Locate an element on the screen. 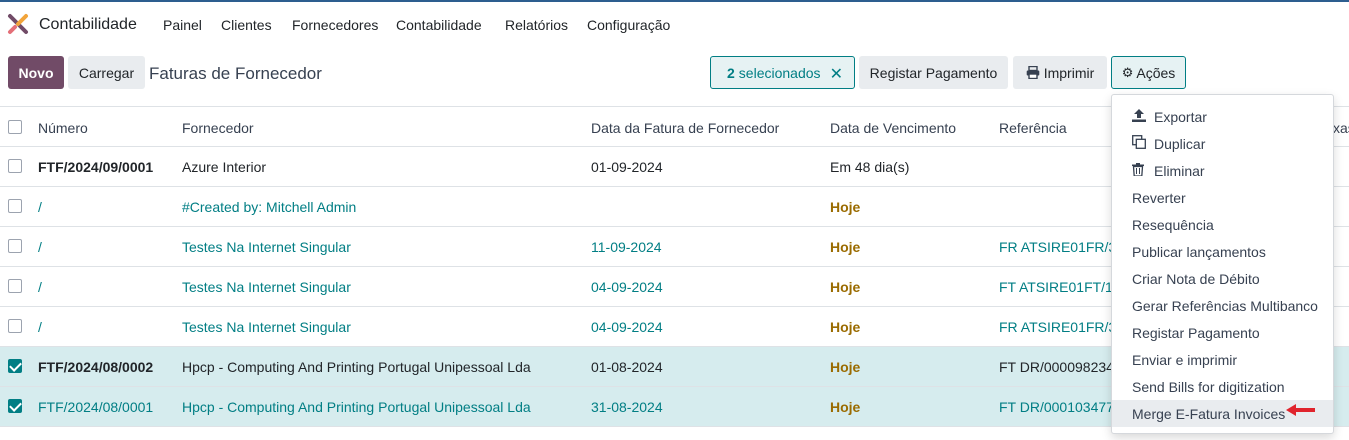 The image size is (1349, 440). menu-item-send-bills-digitization: Send Bills for digitization is located at coordinates (1222, 386).